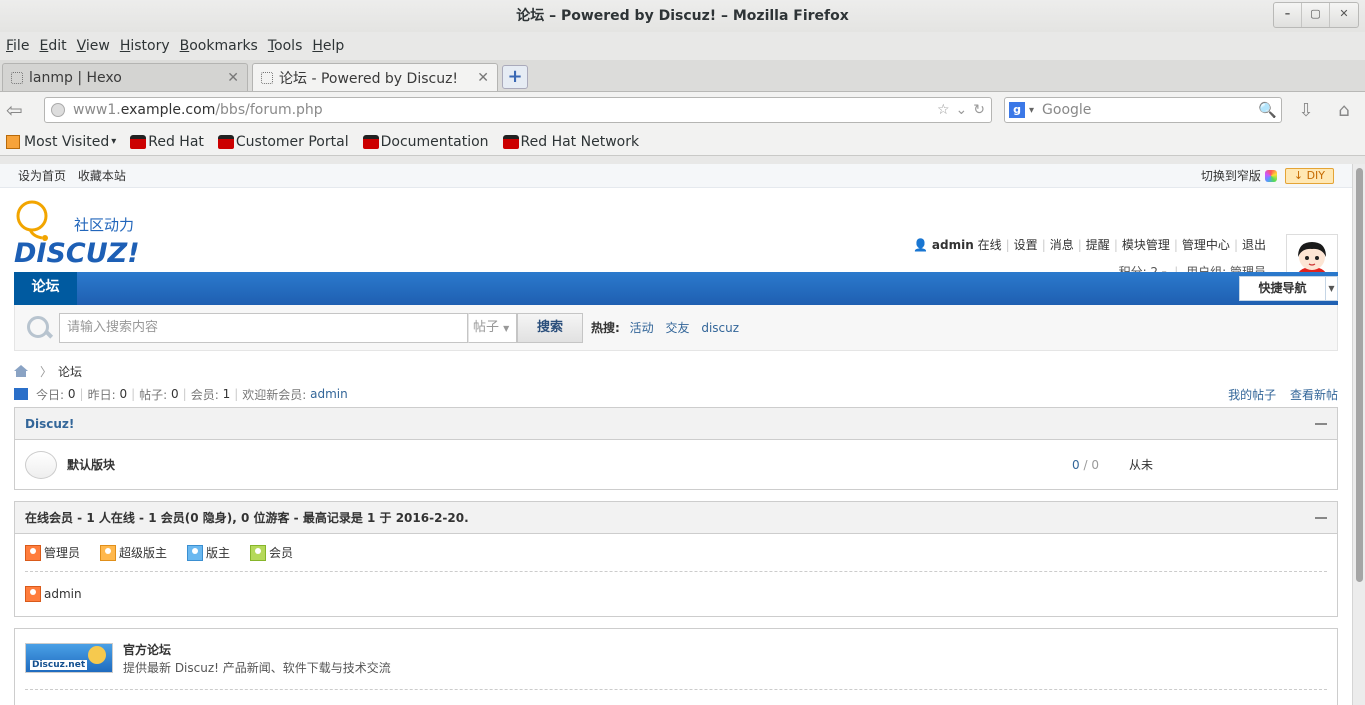 The width and height of the screenshot is (1365, 705). I want to click on hot-searches: 热搜: 活动 交友 discuz, so click(669, 327).